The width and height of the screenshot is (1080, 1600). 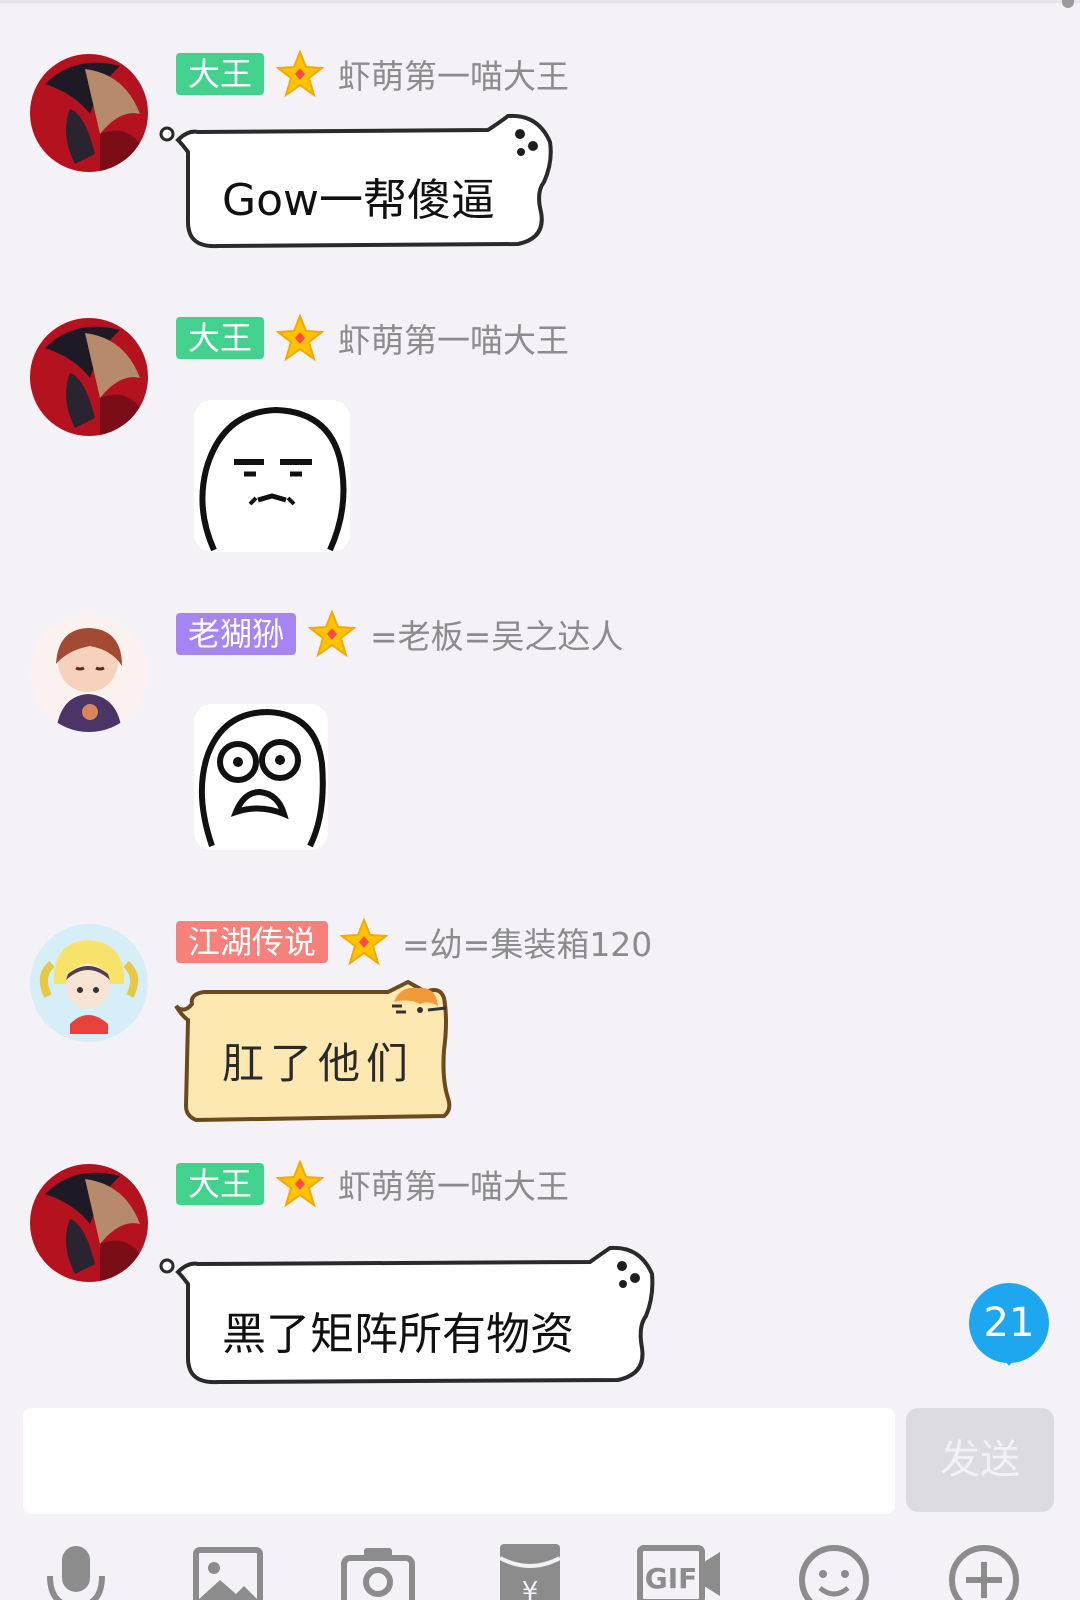 What do you see at coordinates (228, 1570) in the screenshot?
I see `image-icon` at bounding box center [228, 1570].